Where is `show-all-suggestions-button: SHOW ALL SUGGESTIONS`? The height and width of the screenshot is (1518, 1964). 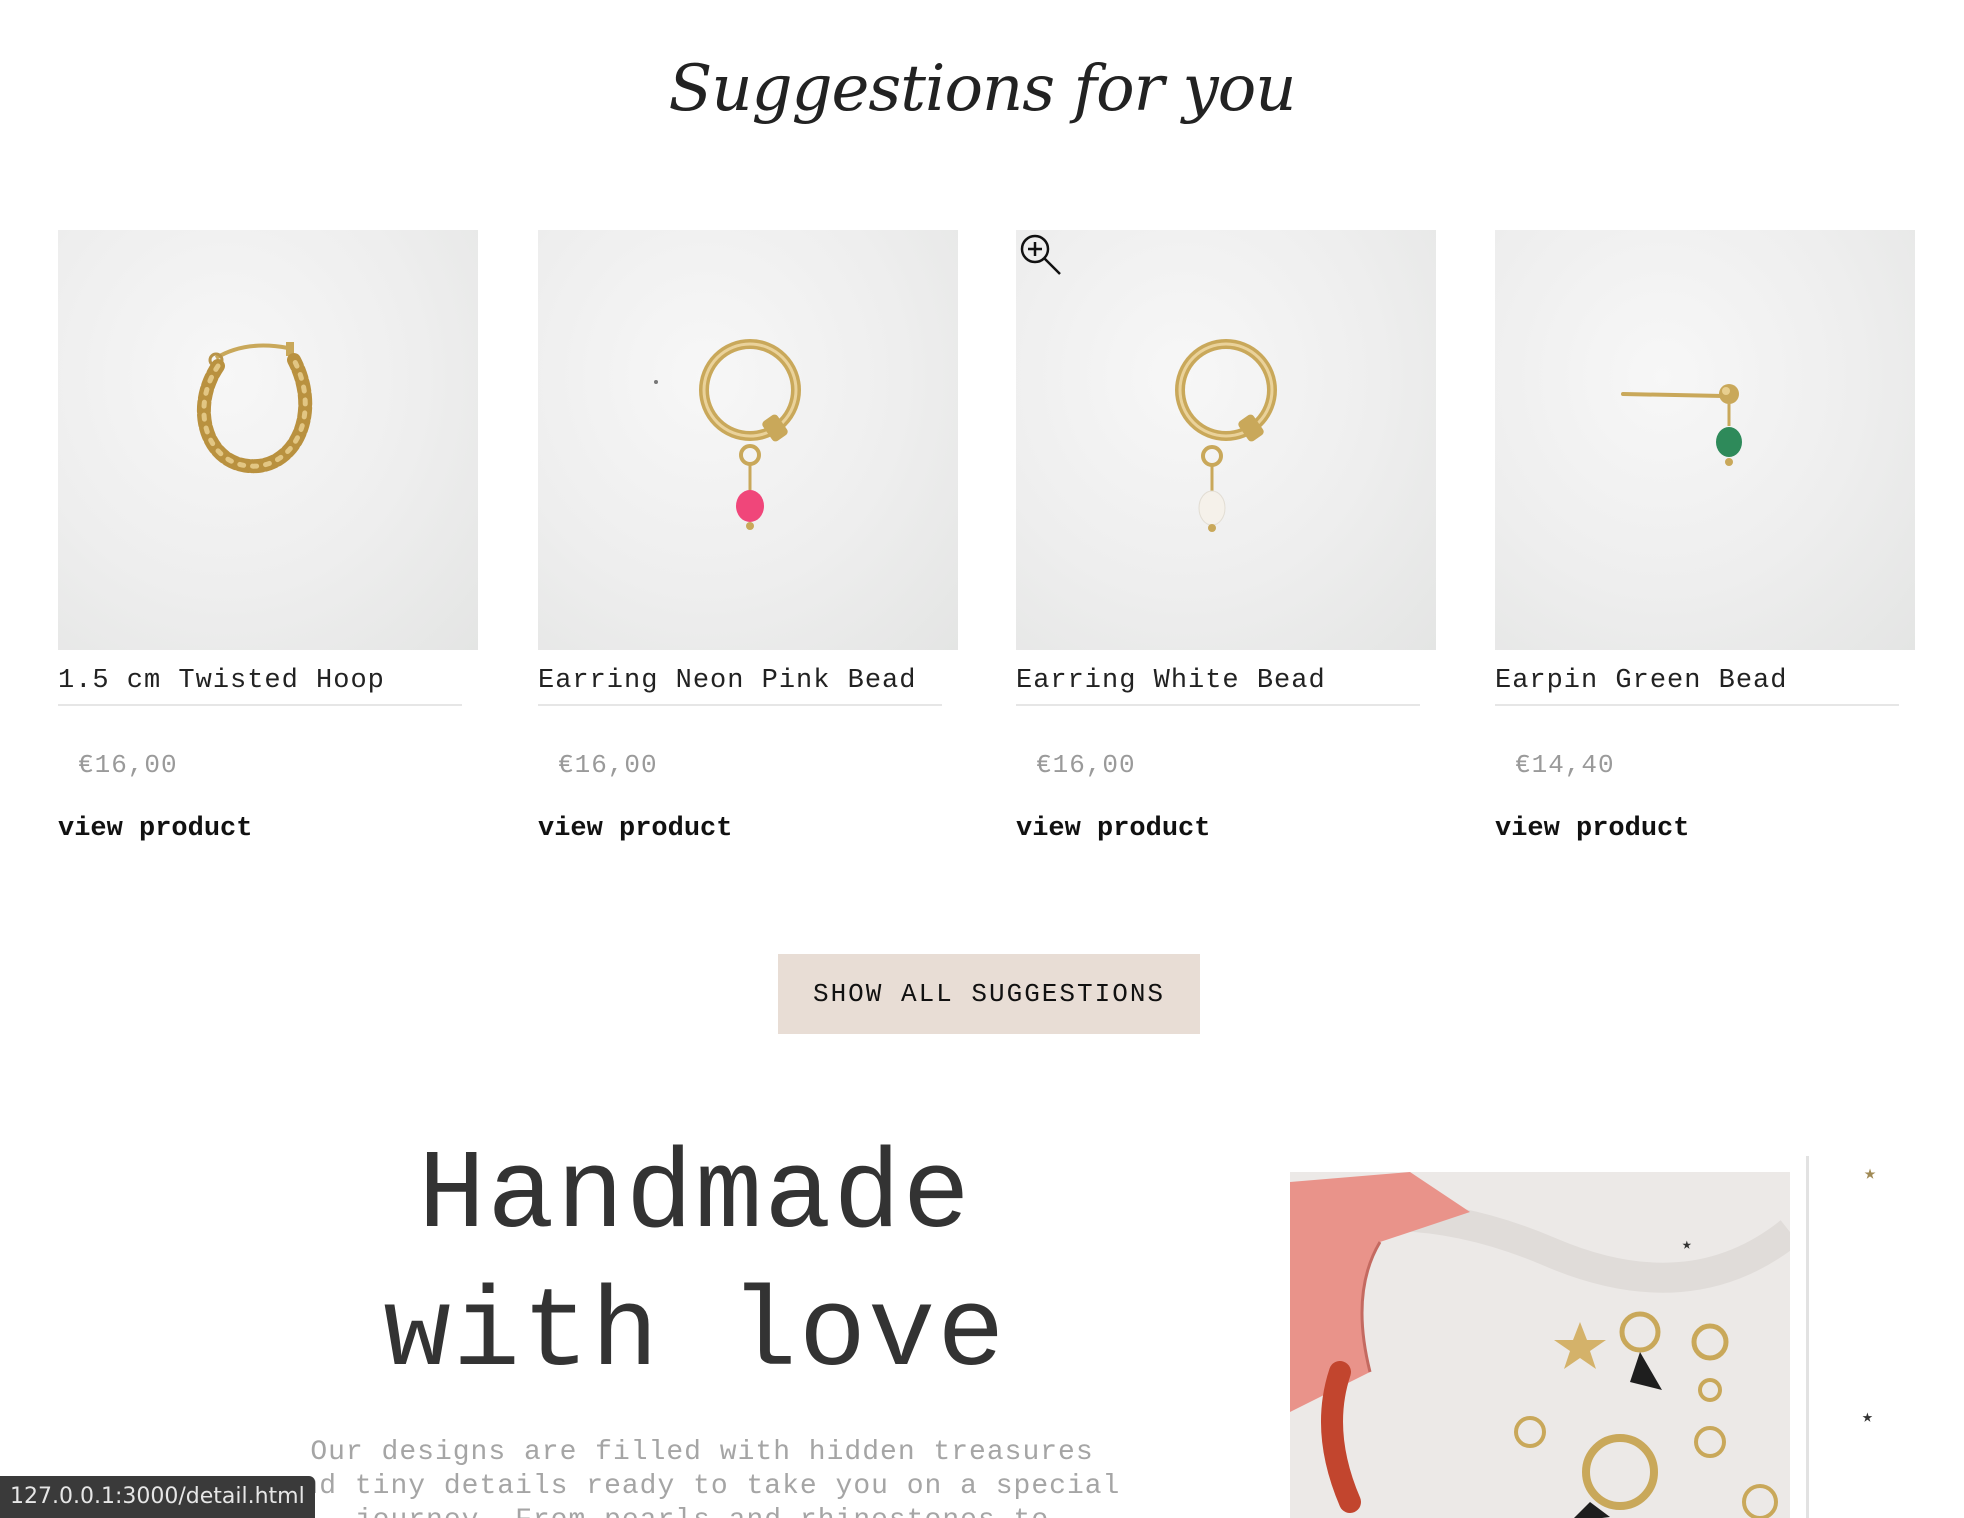 show-all-suggestions-button: SHOW ALL SUGGESTIONS is located at coordinates (989, 994).